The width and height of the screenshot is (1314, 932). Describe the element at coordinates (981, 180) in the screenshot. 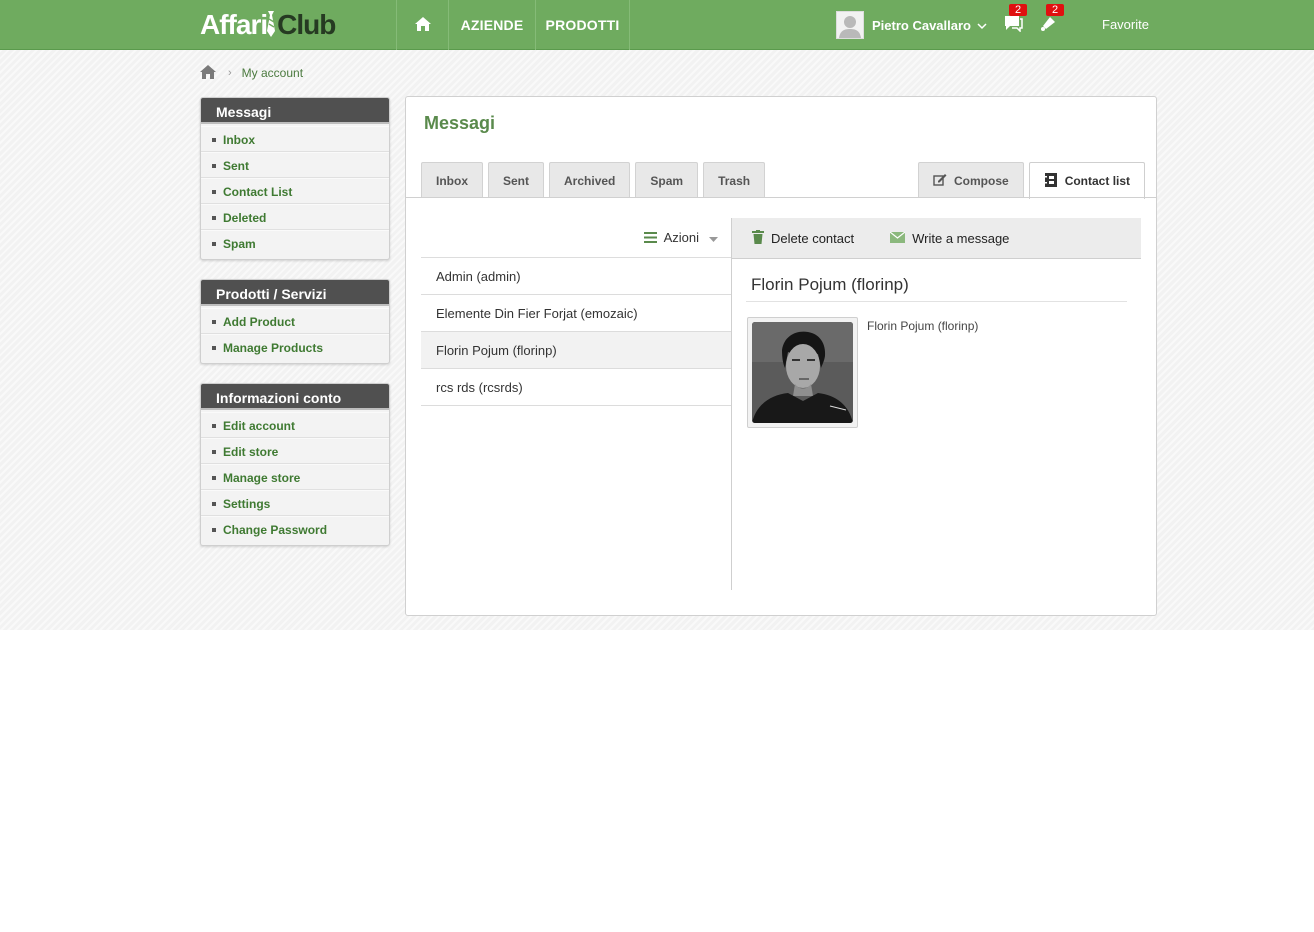

I see `compose-label: Compose` at that location.